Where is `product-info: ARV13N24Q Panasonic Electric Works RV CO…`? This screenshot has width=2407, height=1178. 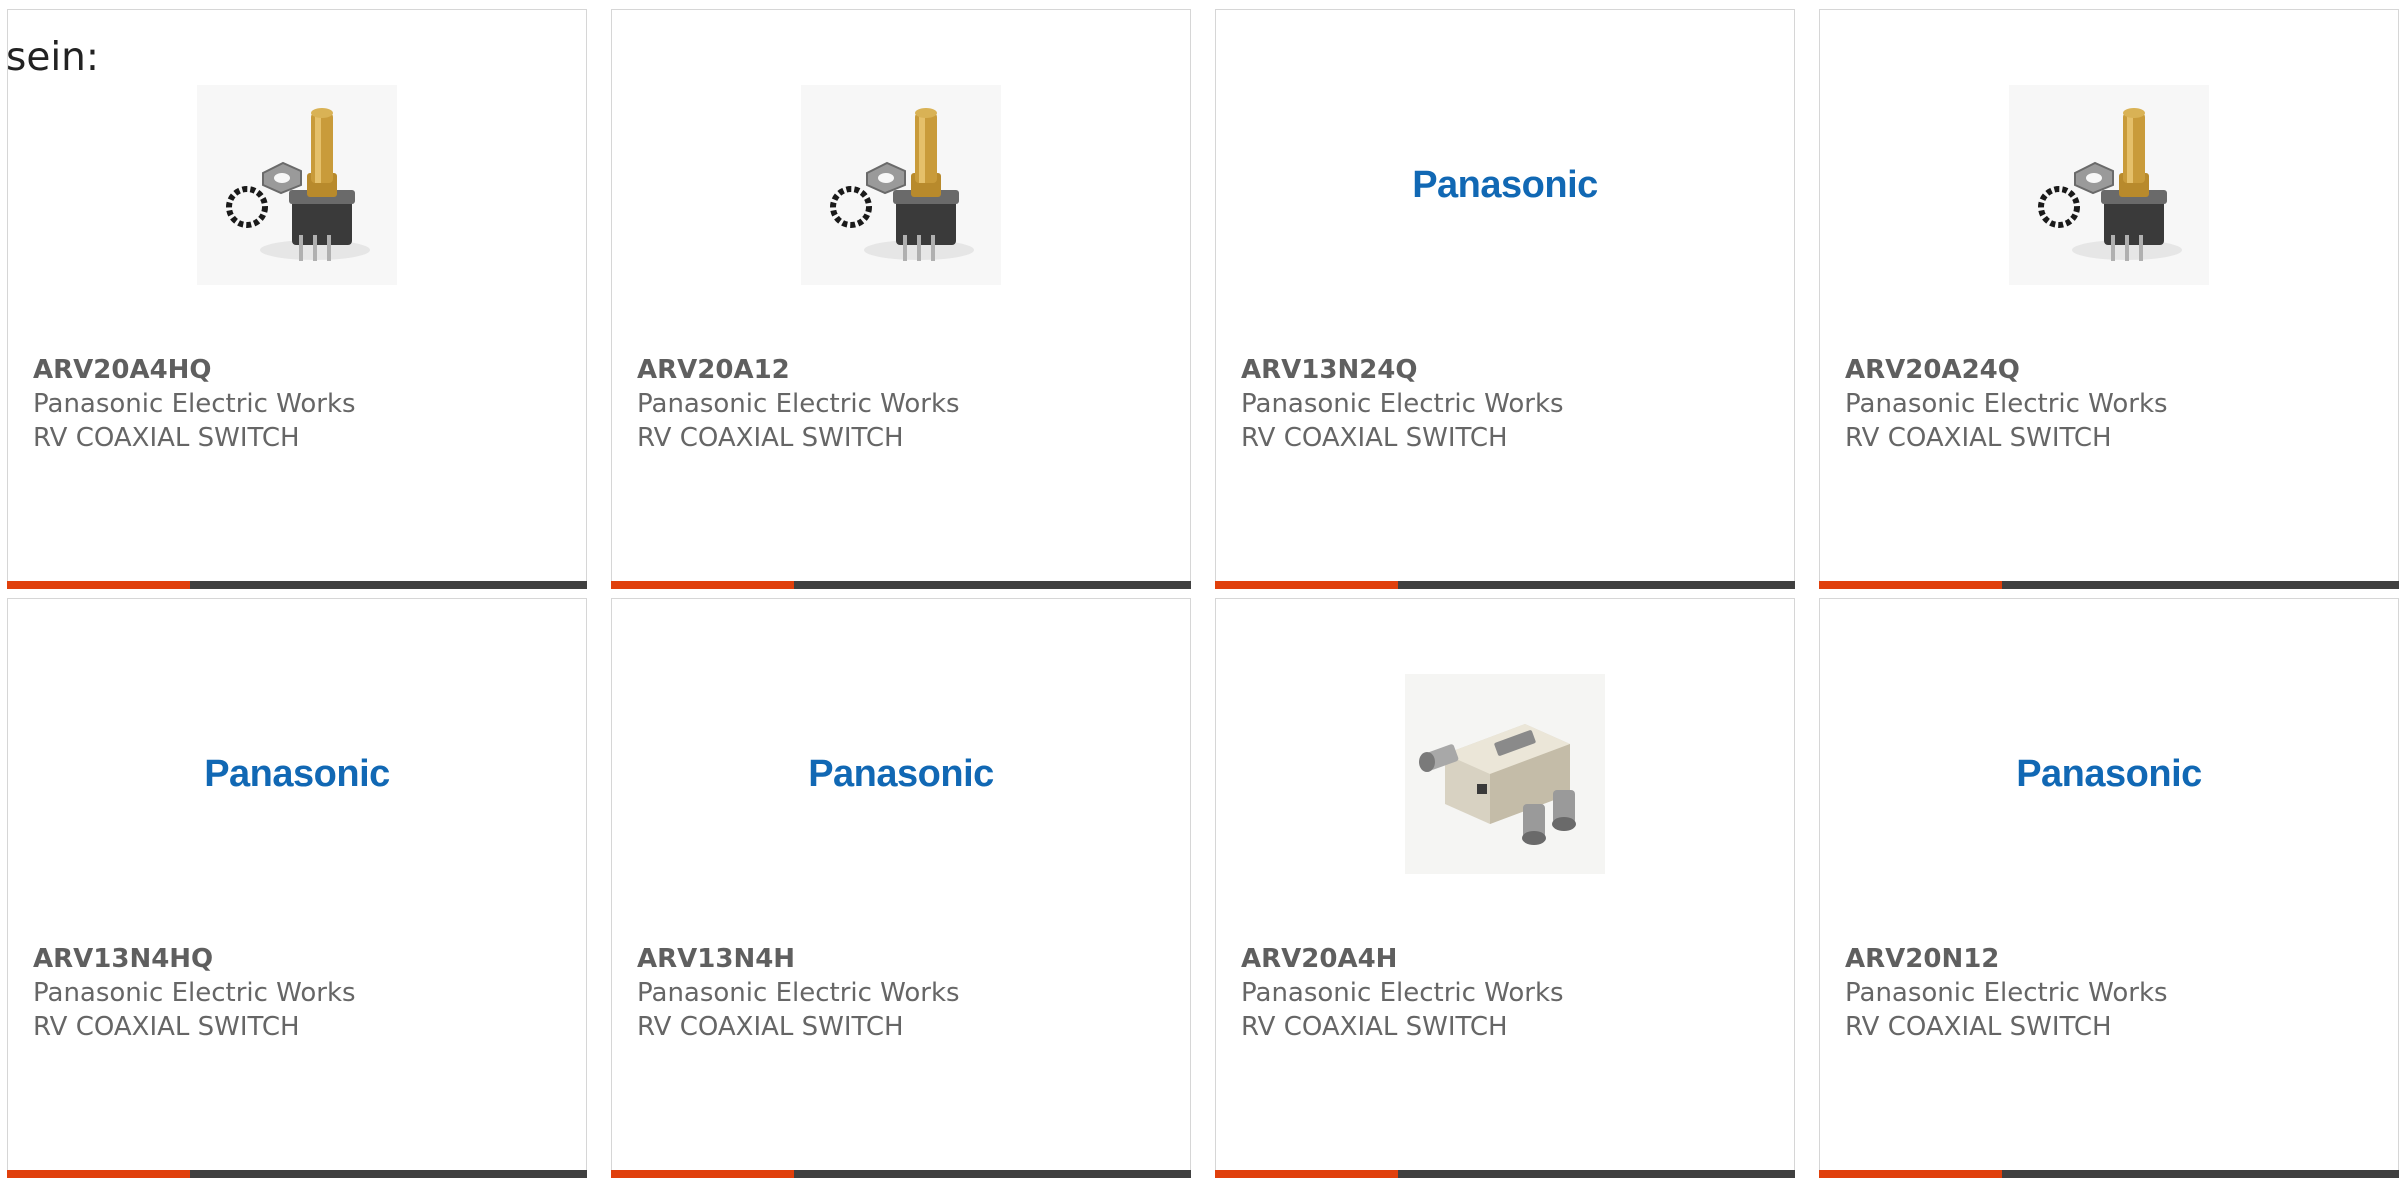 product-info: ARV13N24Q Panasonic Electric Works RV CO… is located at coordinates (1507, 404).